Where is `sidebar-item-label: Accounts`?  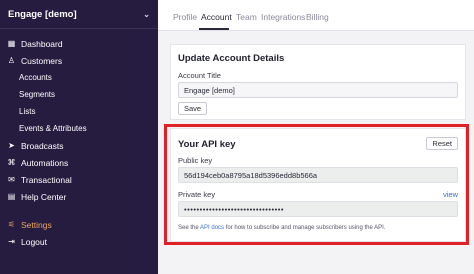 sidebar-item-label: Accounts is located at coordinates (35, 77).